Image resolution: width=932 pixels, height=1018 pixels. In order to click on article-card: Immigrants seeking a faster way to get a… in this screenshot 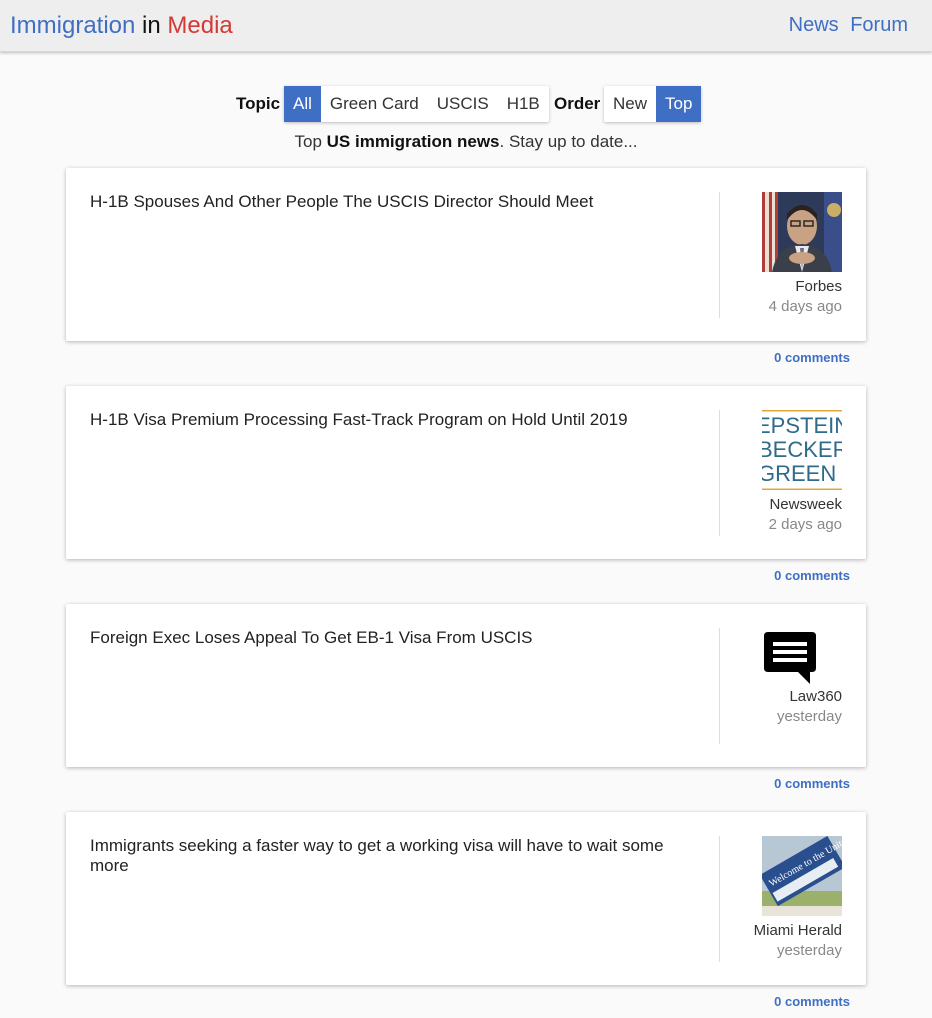, I will do `click(466, 898)`.